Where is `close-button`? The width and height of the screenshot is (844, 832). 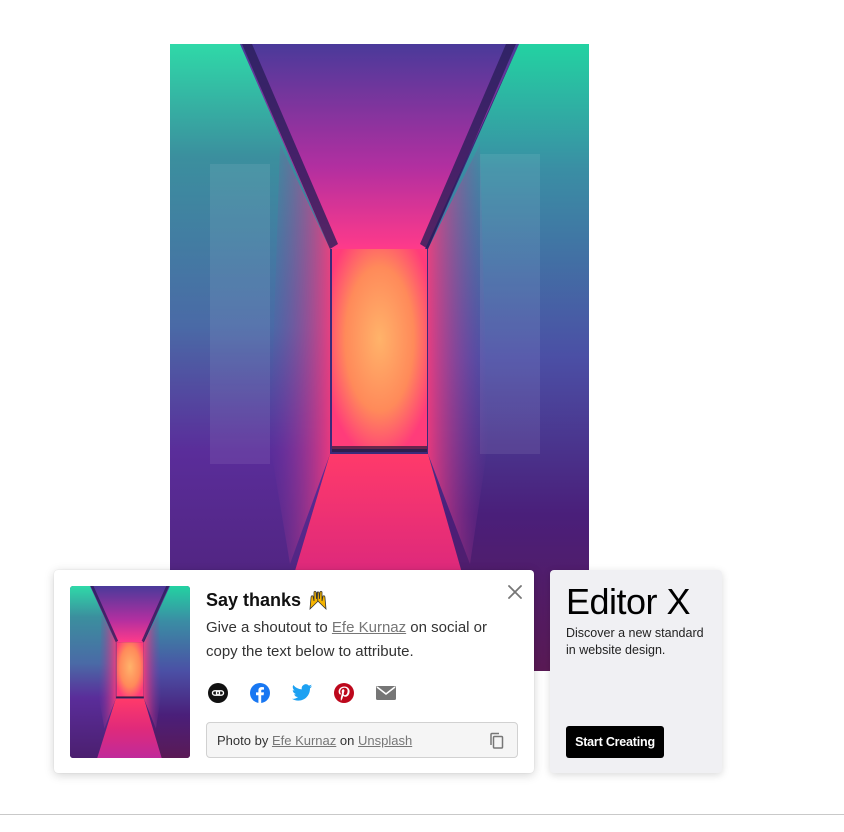 close-button is located at coordinates (515, 592).